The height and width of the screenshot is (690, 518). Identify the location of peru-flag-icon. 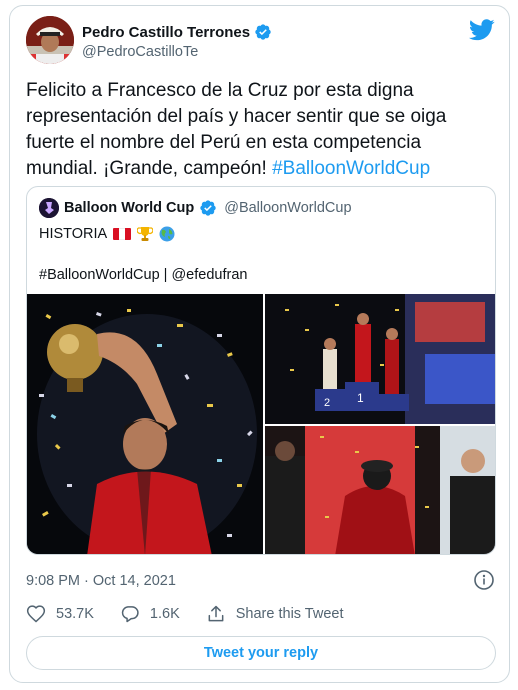
(122, 234).